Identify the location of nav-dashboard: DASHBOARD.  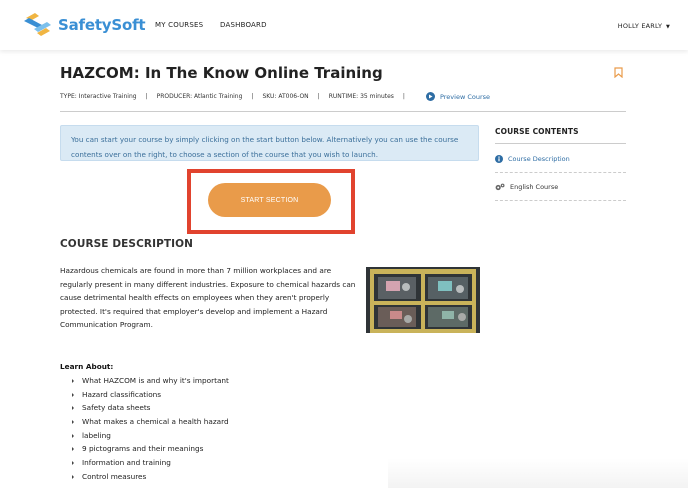
(243, 25).